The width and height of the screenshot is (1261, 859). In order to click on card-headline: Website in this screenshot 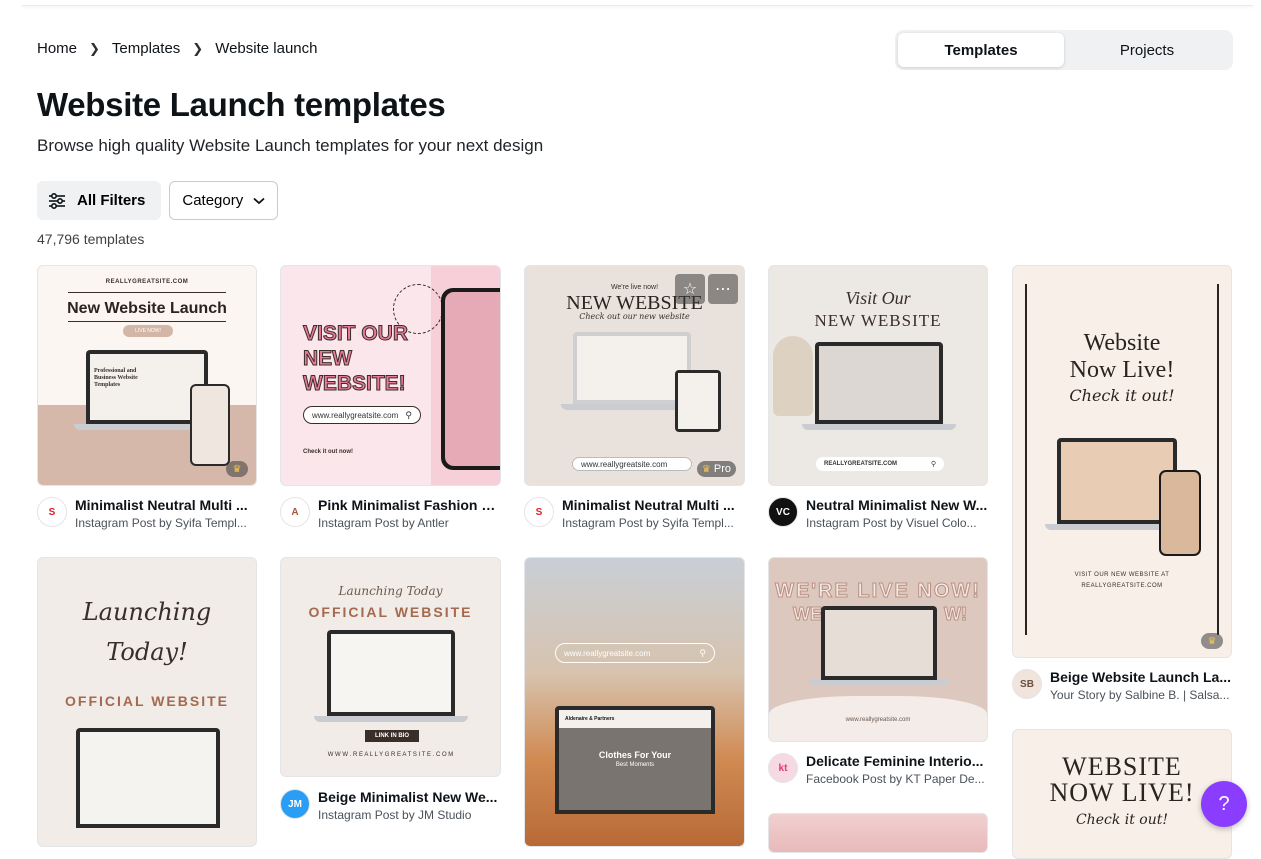, I will do `click(1122, 343)`.